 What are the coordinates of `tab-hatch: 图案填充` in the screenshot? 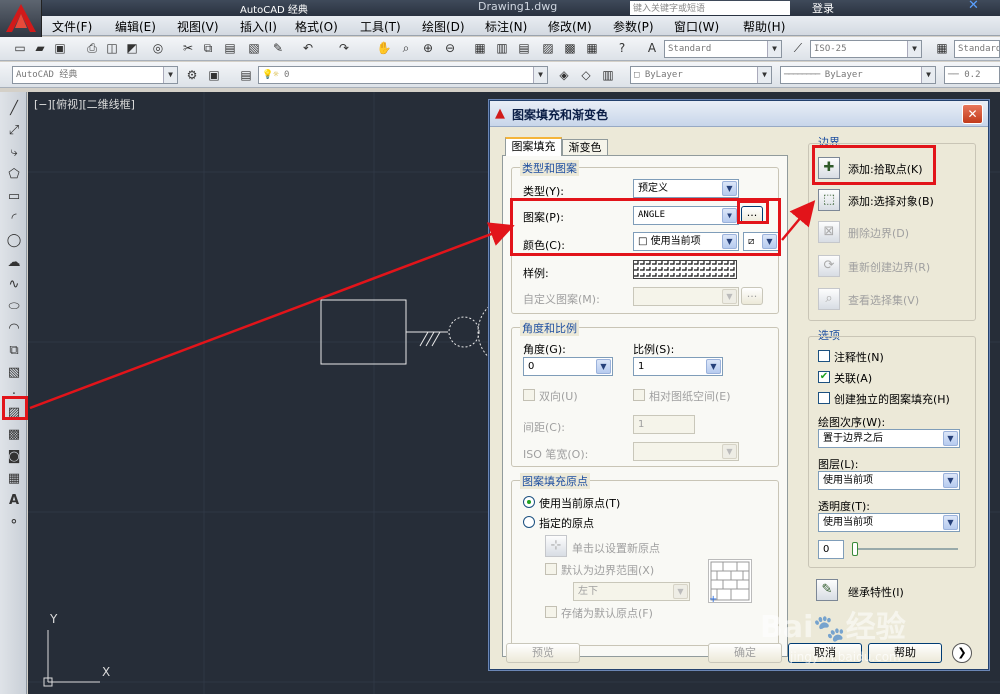 It's located at (533, 146).